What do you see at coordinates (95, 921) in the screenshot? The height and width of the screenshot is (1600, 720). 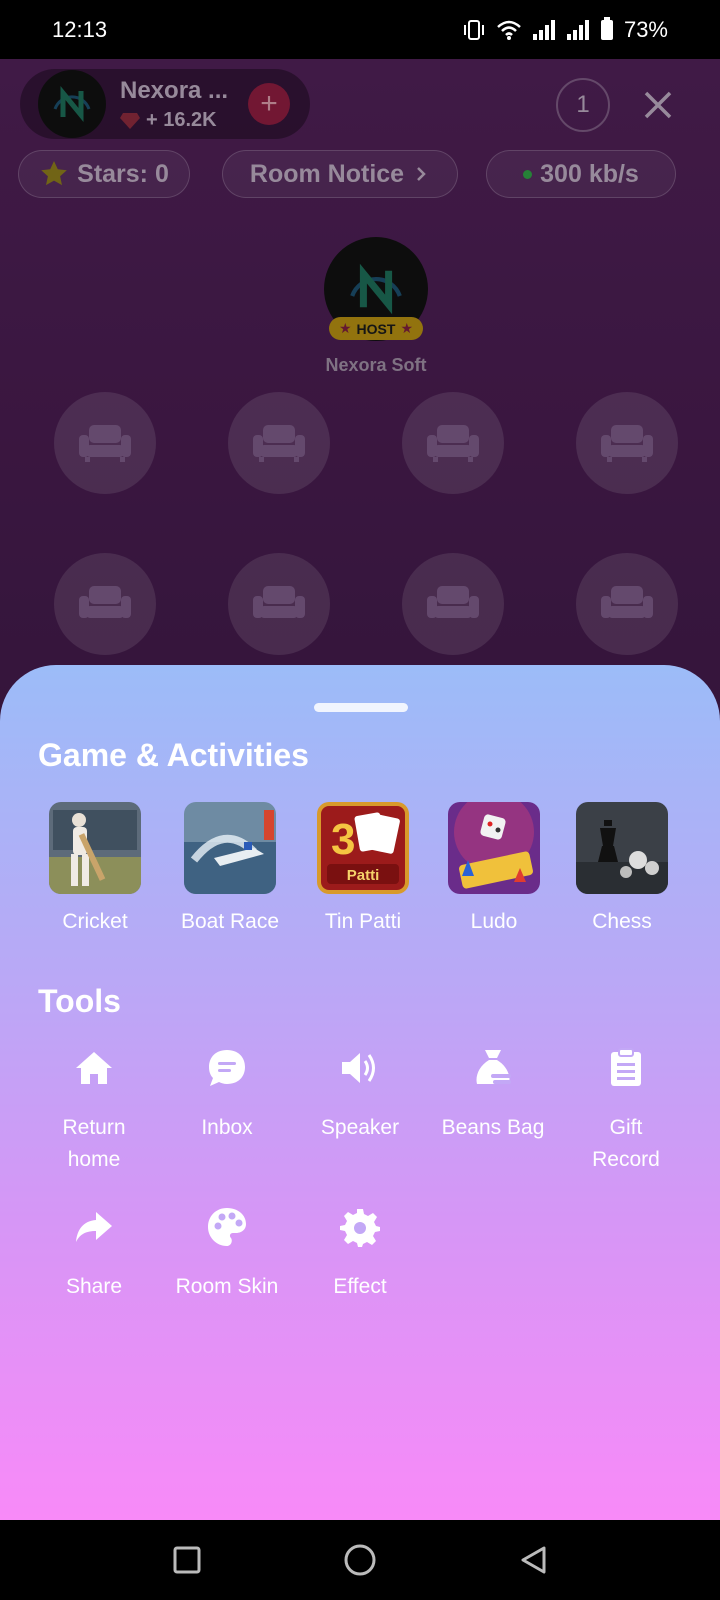 I see `game-label: Cricket` at bounding box center [95, 921].